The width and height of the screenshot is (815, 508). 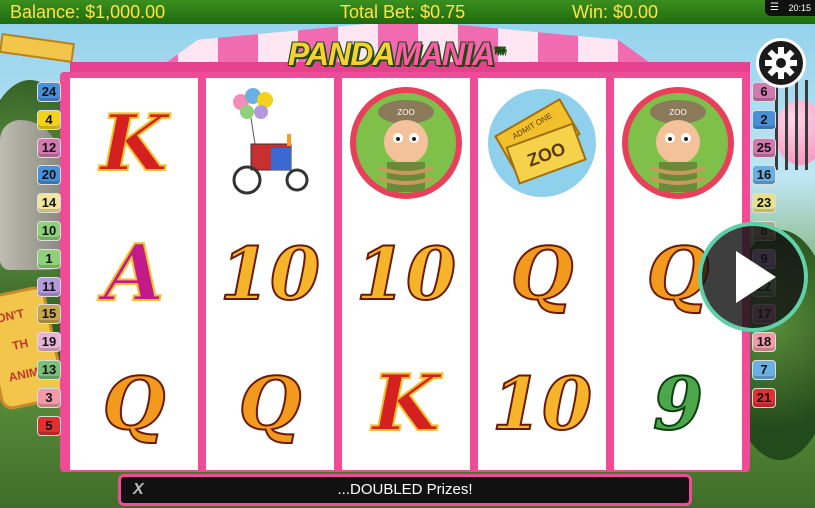 What do you see at coordinates (49, 92) in the screenshot?
I see `payline-marker: 24` at bounding box center [49, 92].